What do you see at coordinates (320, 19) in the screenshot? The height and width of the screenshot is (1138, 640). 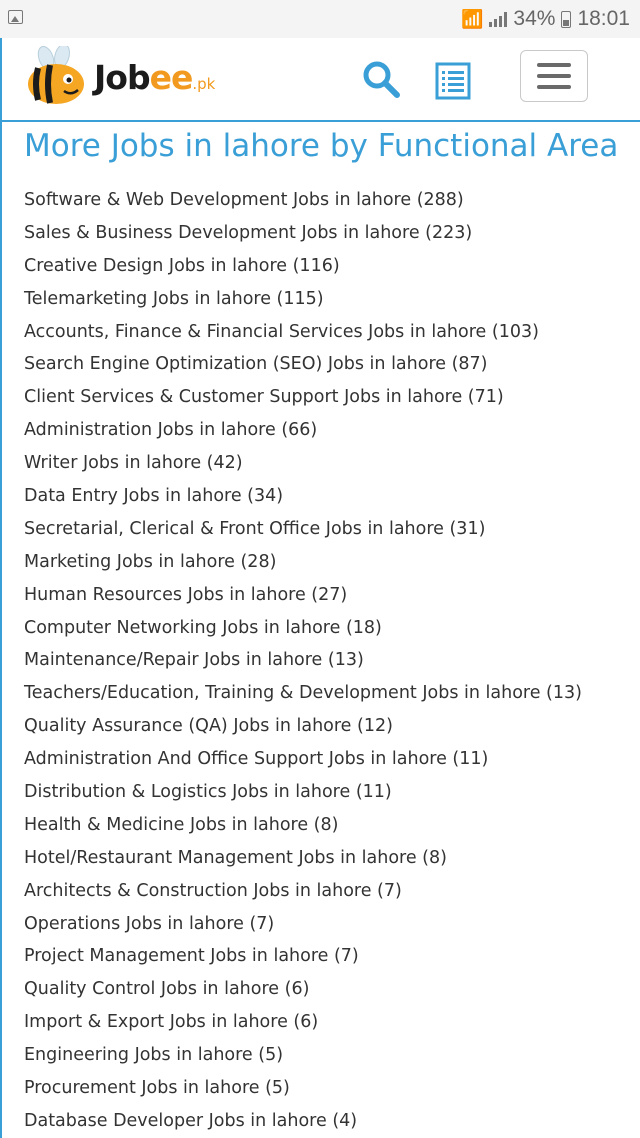 I see `status-bar: 📶 34% 18:01` at bounding box center [320, 19].